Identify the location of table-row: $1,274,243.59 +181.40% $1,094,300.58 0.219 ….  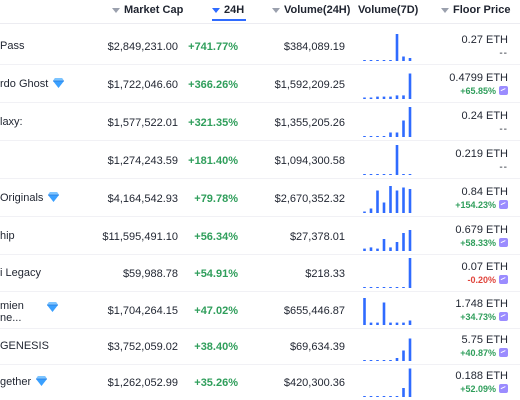
(260, 160).